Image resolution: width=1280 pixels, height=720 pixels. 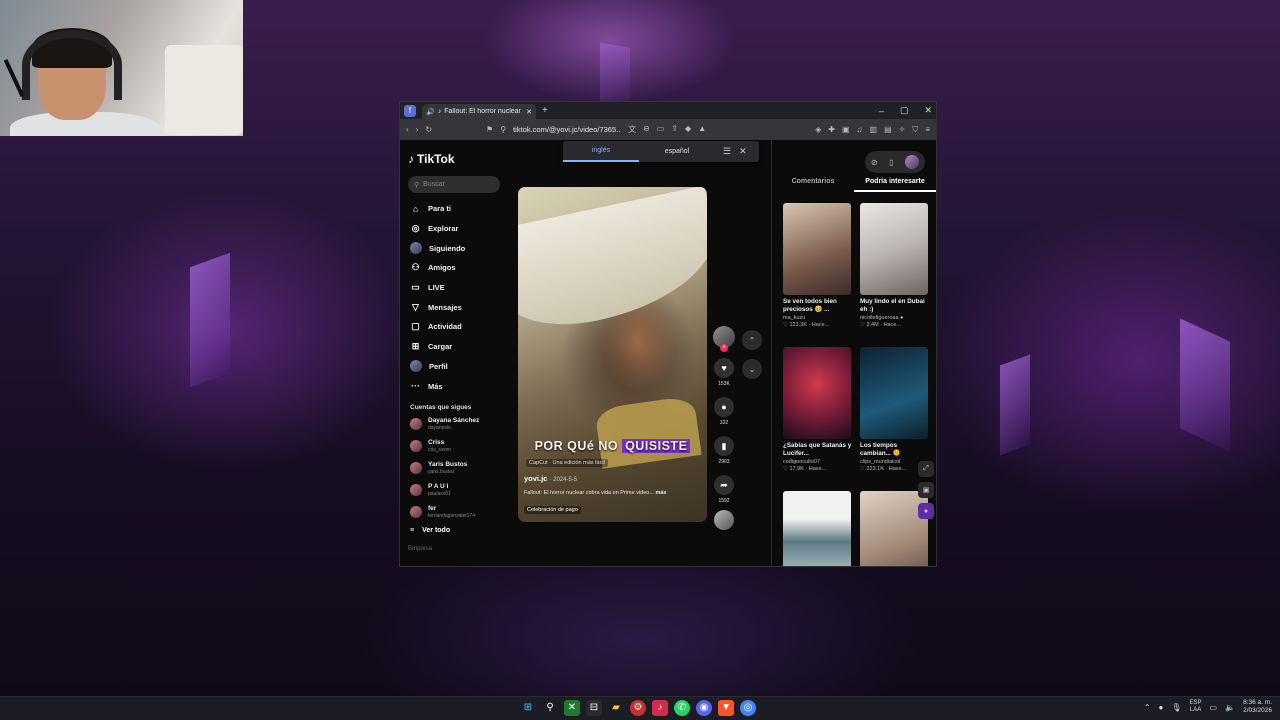 What do you see at coordinates (1214, 707) in the screenshot?
I see `monitor-icon: ▭` at bounding box center [1214, 707].